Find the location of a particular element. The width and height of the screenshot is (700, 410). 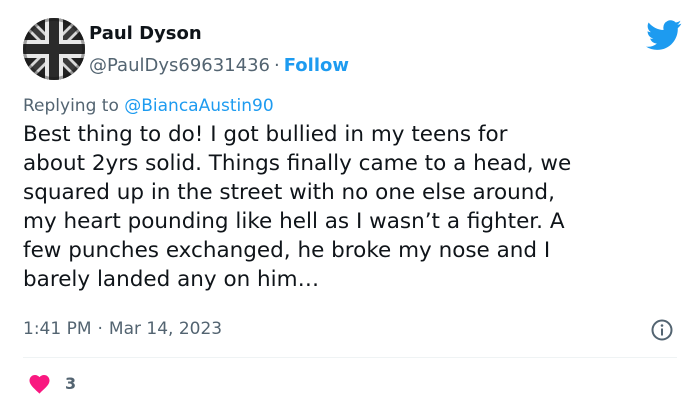

replying-to-label: Replying to is located at coordinates (71, 106).